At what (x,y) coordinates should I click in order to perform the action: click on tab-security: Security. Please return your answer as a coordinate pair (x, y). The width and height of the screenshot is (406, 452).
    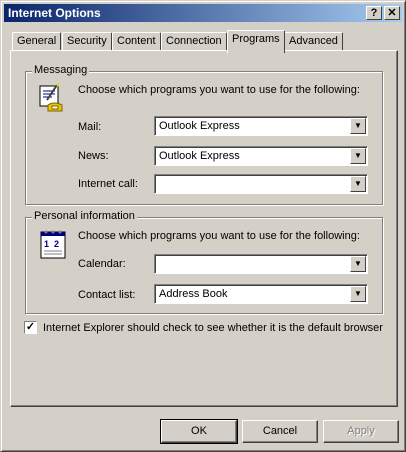
    Looking at the image, I should click on (87, 41).